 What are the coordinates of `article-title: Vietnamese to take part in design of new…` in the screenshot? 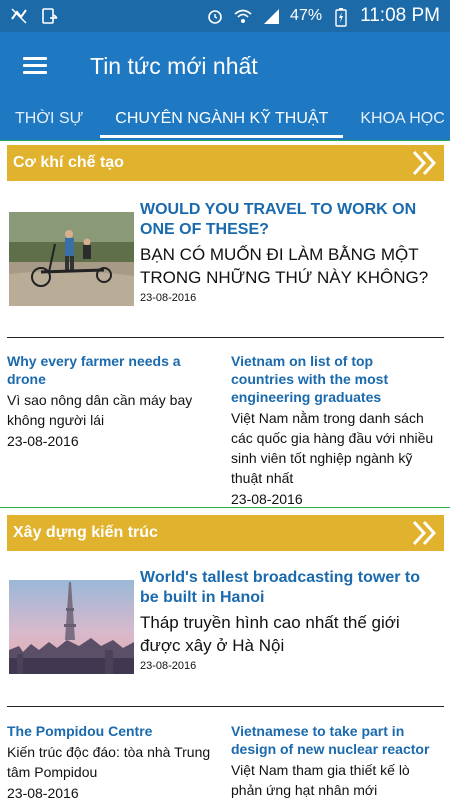 It's located at (333, 740).